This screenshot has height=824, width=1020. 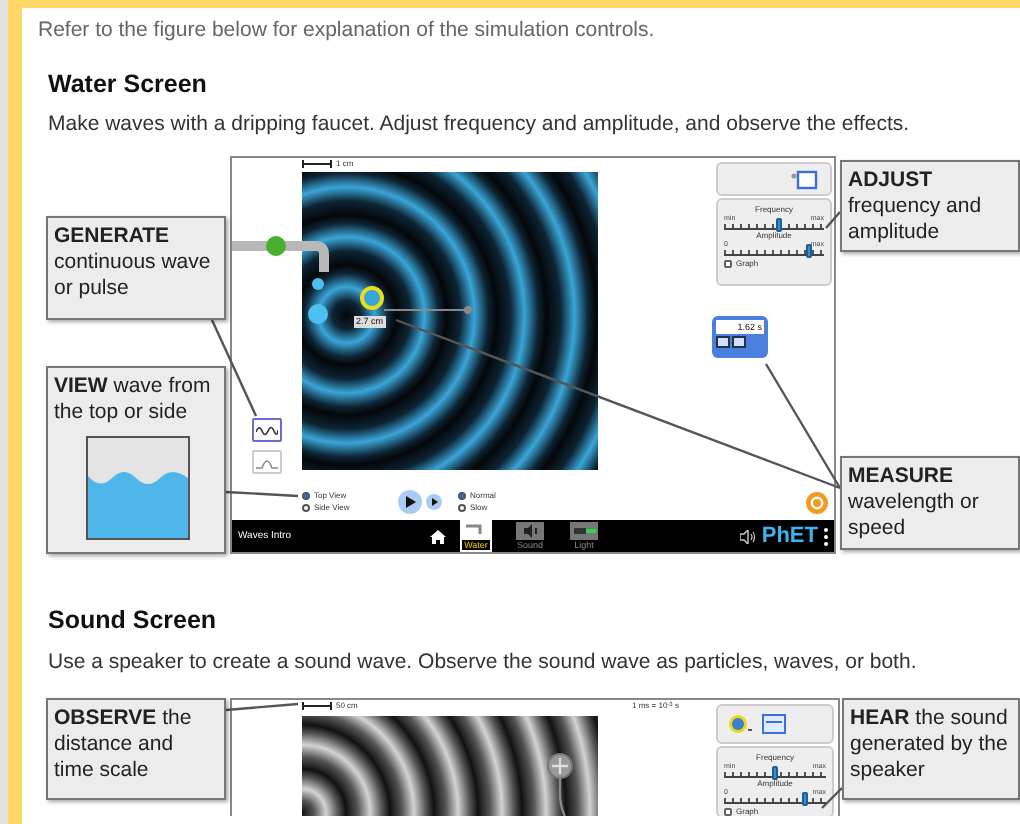 What do you see at coordinates (346, 30) in the screenshot?
I see `intro-text: Refer to the figure below for explanation of the simulation controls.` at bounding box center [346, 30].